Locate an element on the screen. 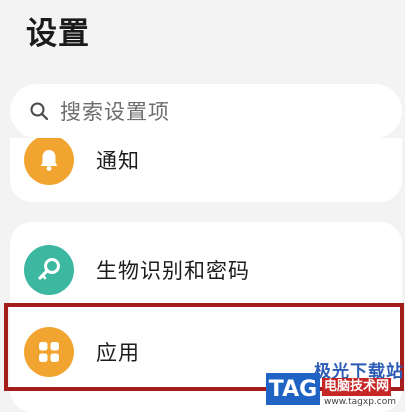  apps-grid-icon is located at coordinates (49, 352).